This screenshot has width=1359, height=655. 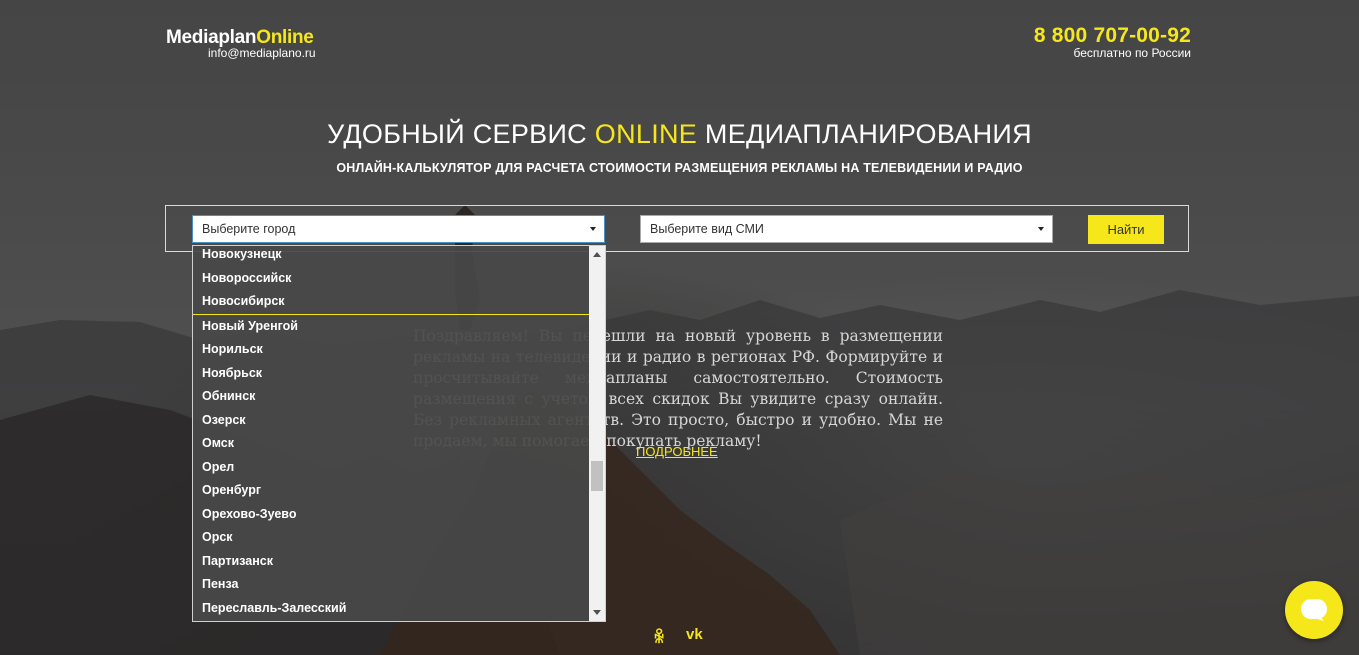 What do you see at coordinates (391, 350) in the screenshot?
I see `city-option: Норильск` at bounding box center [391, 350].